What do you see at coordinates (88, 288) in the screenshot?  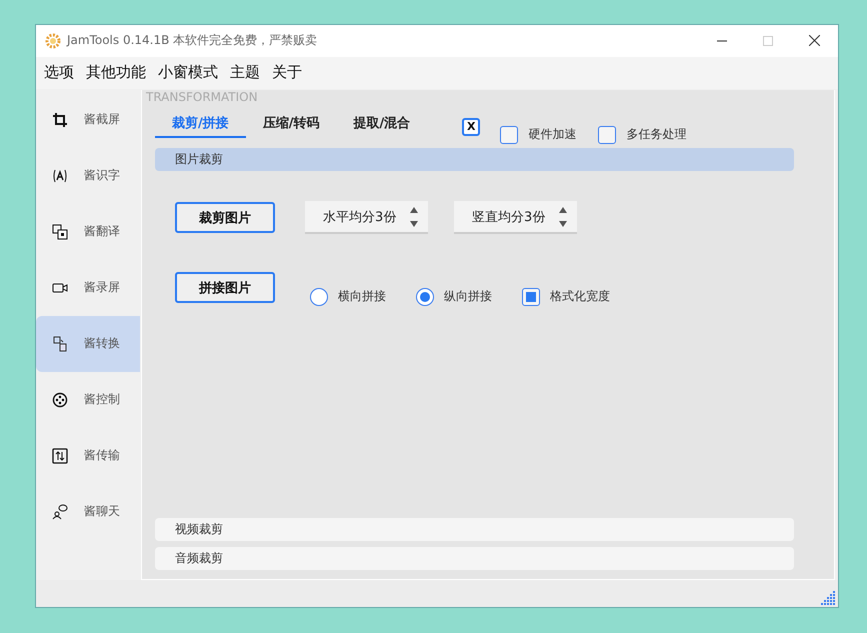 I see `sidebar-item: 酱录屏` at bounding box center [88, 288].